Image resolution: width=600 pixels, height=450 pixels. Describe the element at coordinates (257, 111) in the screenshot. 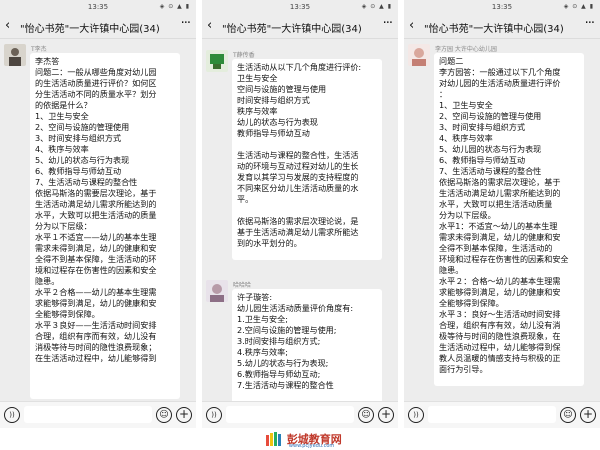

I see `message-line: 秩序与效率` at that location.